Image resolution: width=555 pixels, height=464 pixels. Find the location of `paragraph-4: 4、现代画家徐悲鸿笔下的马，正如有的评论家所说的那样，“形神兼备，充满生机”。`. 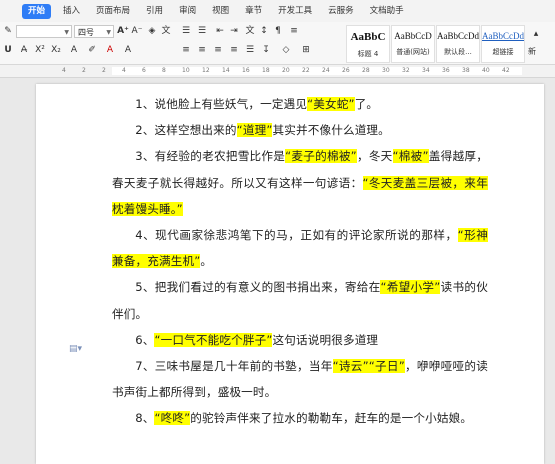

paragraph-4: 4、现代画家徐悲鸿笔下的马，正如有的评论家所说的那样，“形神兼备，充满生机”。 is located at coordinates (300, 248).